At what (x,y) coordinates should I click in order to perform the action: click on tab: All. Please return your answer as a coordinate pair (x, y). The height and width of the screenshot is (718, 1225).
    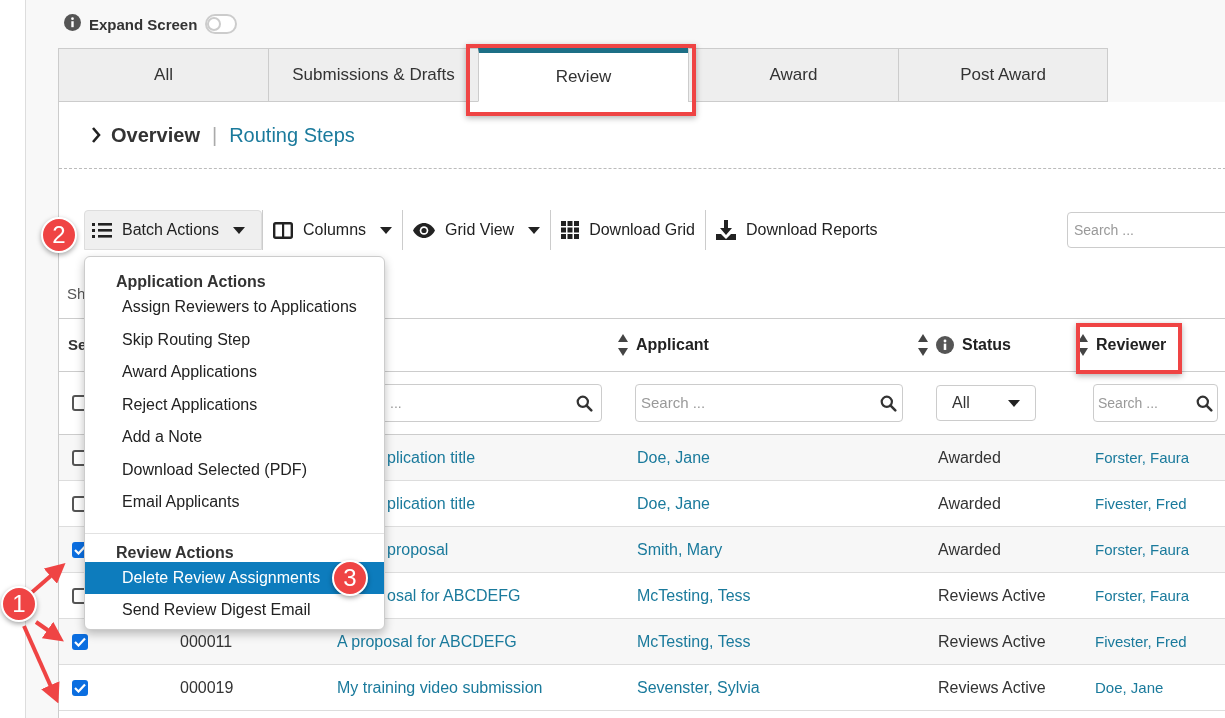
    Looking at the image, I should click on (163, 75).